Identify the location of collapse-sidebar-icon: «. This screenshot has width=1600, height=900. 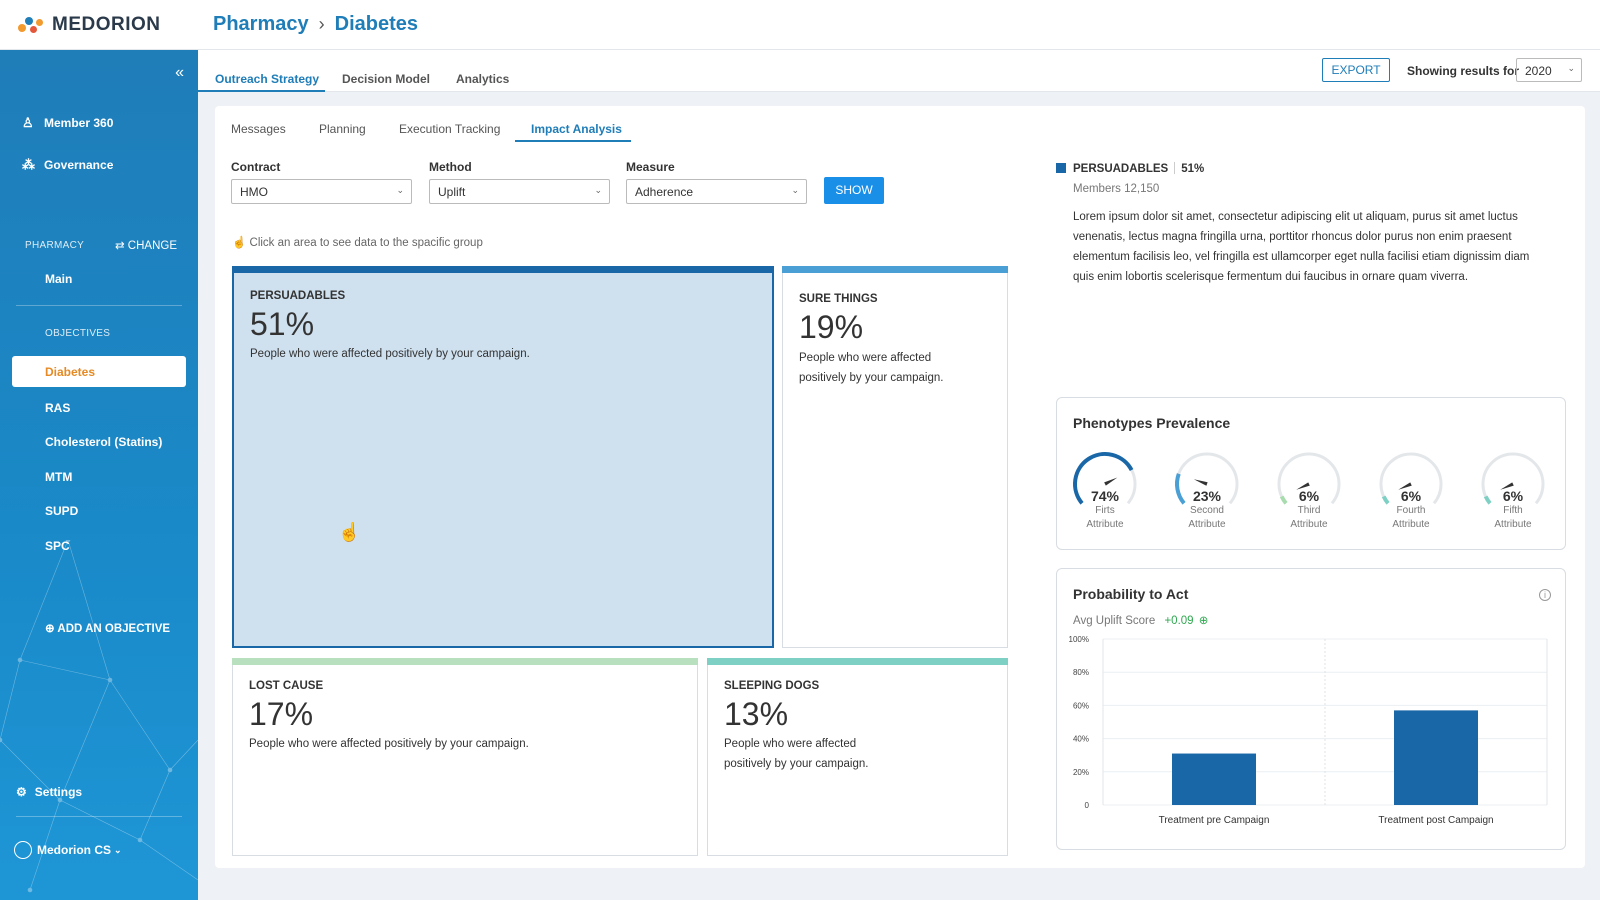
(179, 73).